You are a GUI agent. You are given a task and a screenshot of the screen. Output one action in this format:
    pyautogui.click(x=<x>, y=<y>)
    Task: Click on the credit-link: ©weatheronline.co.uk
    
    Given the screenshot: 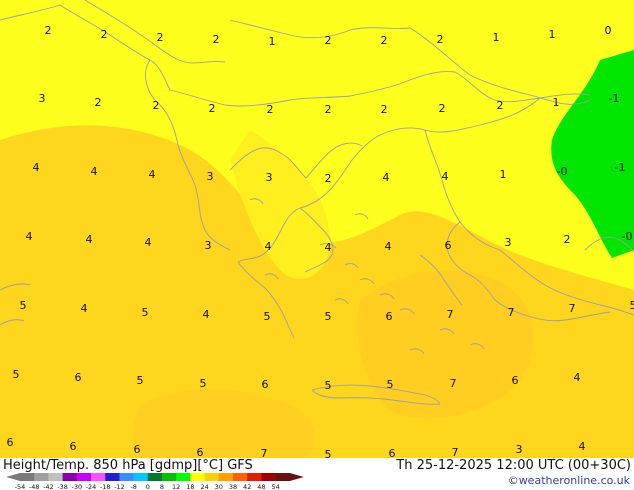 What is the action you would take?
    pyautogui.click(x=569, y=480)
    